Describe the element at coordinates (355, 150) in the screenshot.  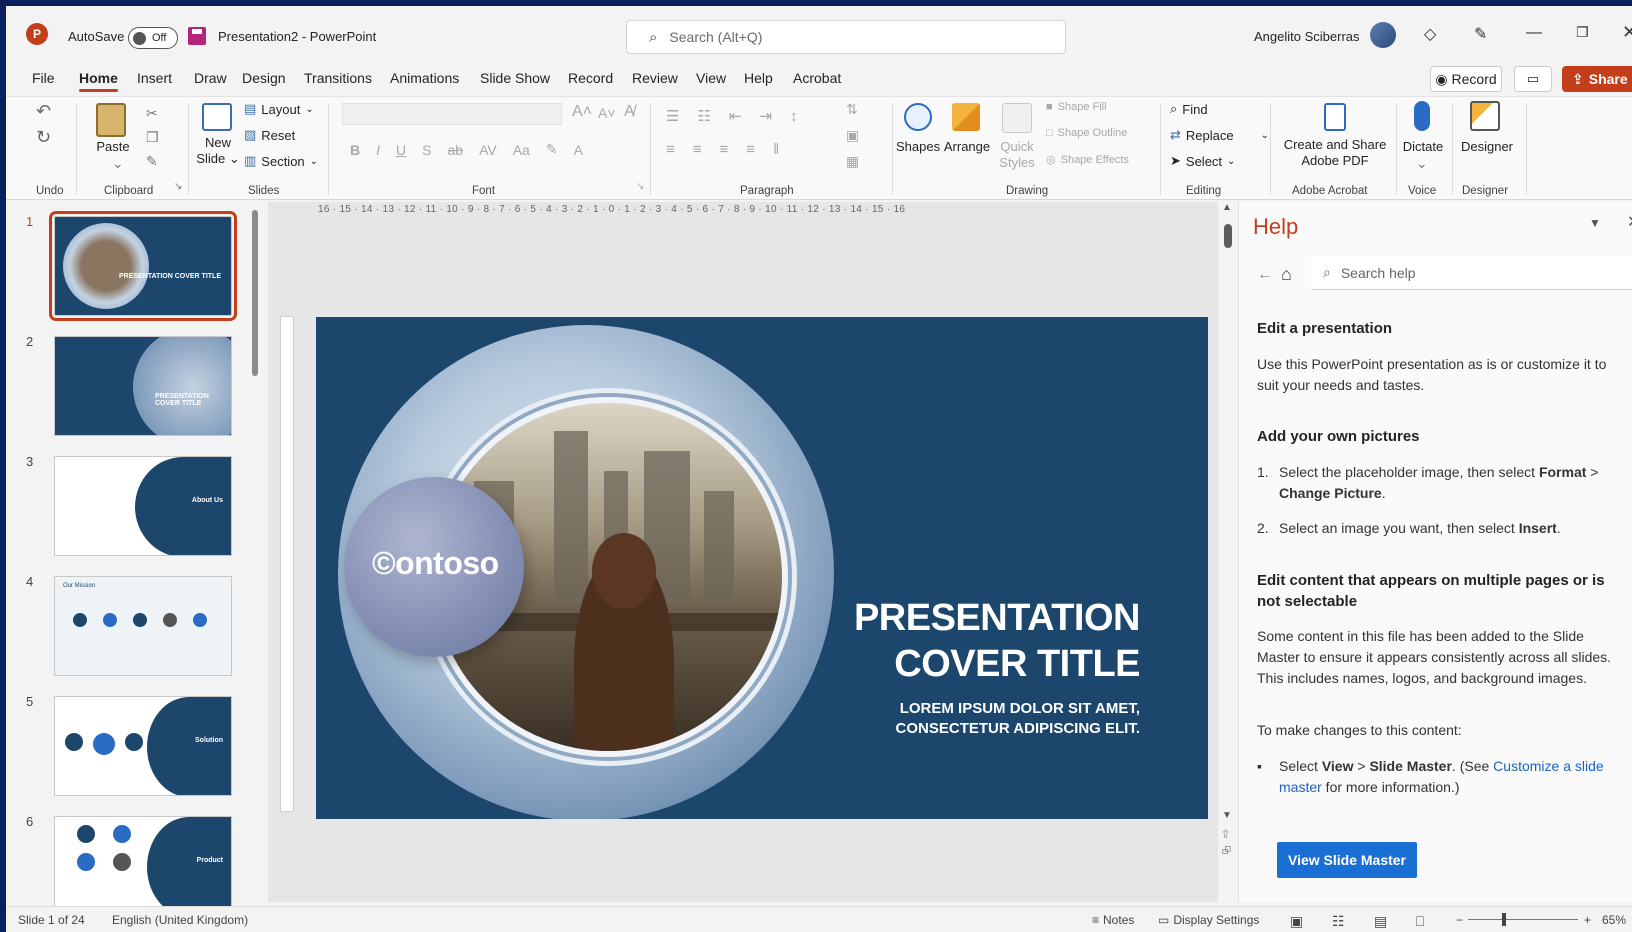
I see `bold-icon: B` at that location.